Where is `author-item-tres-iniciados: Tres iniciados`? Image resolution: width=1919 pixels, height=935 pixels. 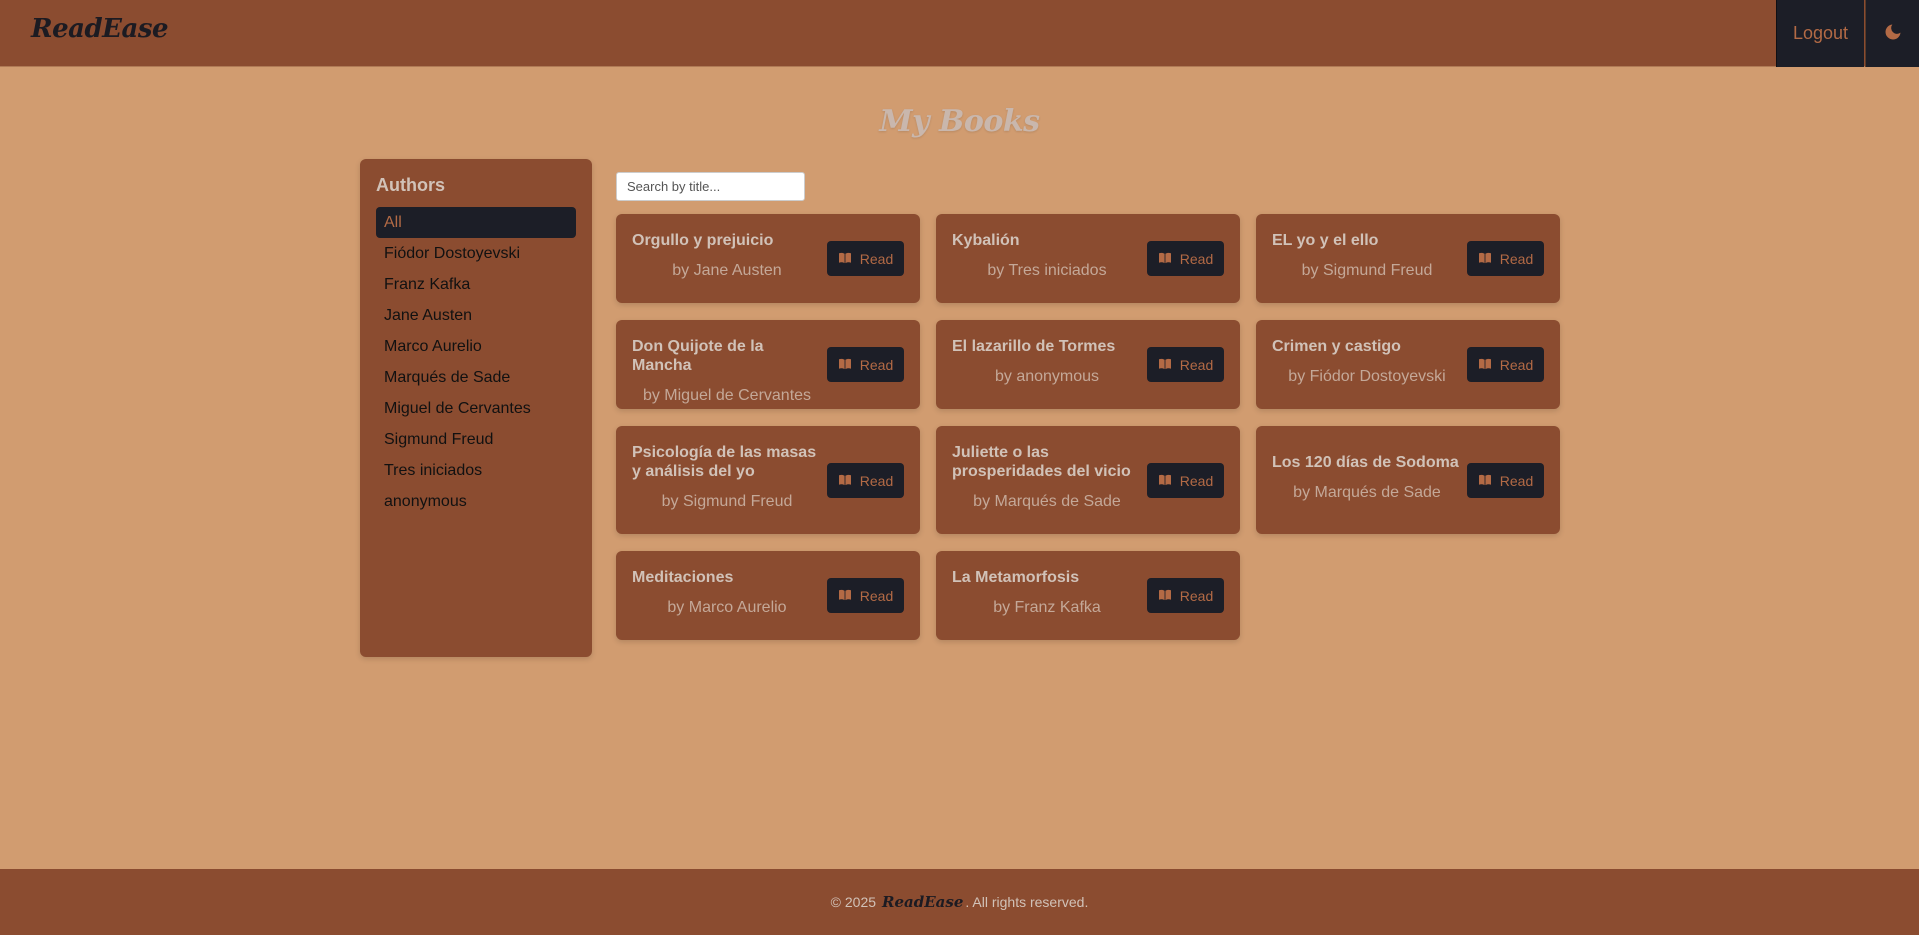
author-item-tres-iniciados: Tres iniciados is located at coordinates (476, 470).